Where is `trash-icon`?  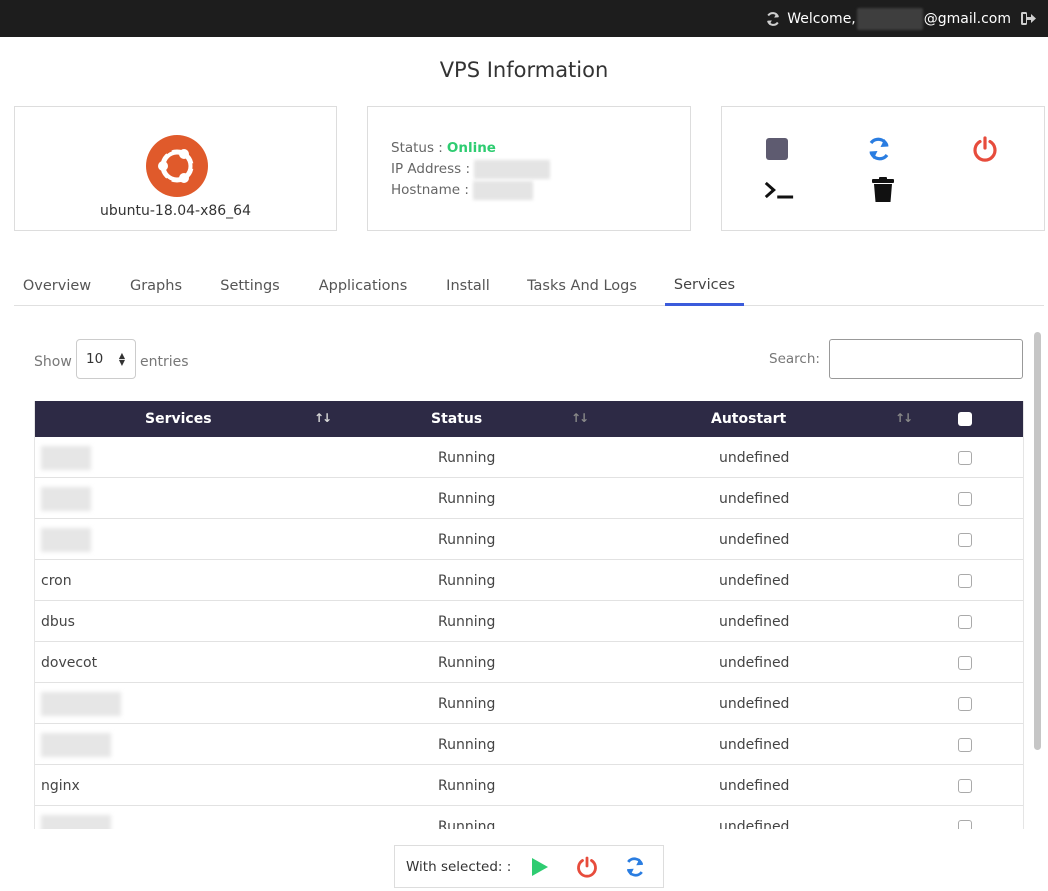
trash-icon is located at coordinates (883, 190).